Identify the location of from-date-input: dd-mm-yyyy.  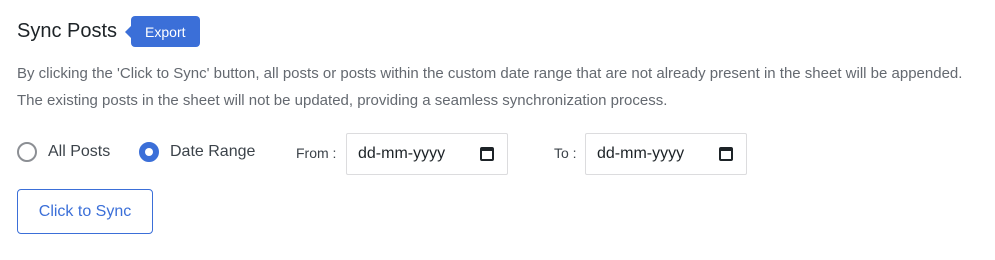
(427, 154).